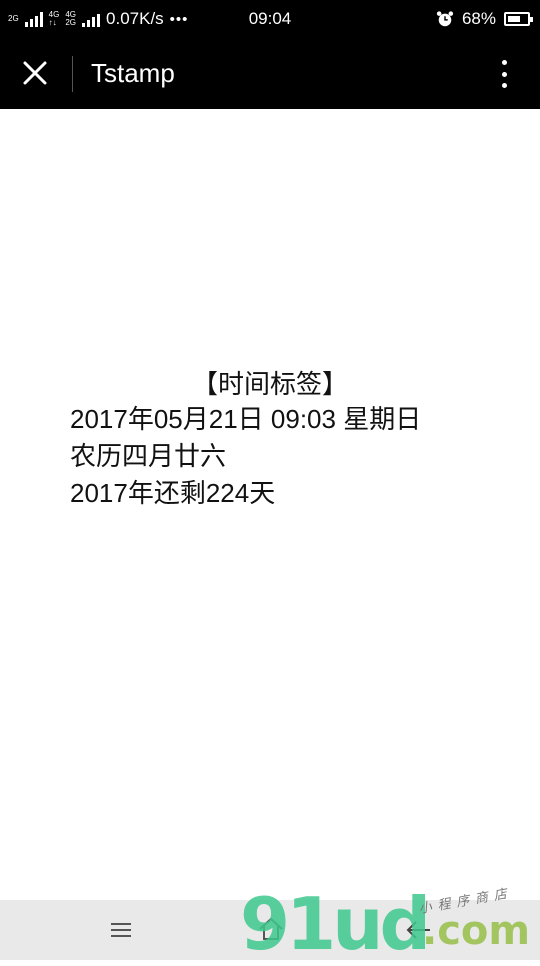 Image resolution: width=540 pixels, height=966 pixels. Describe the element at coordinates (478, 18) in the screenshot. I see `battery-percentage: 68%` at that location.